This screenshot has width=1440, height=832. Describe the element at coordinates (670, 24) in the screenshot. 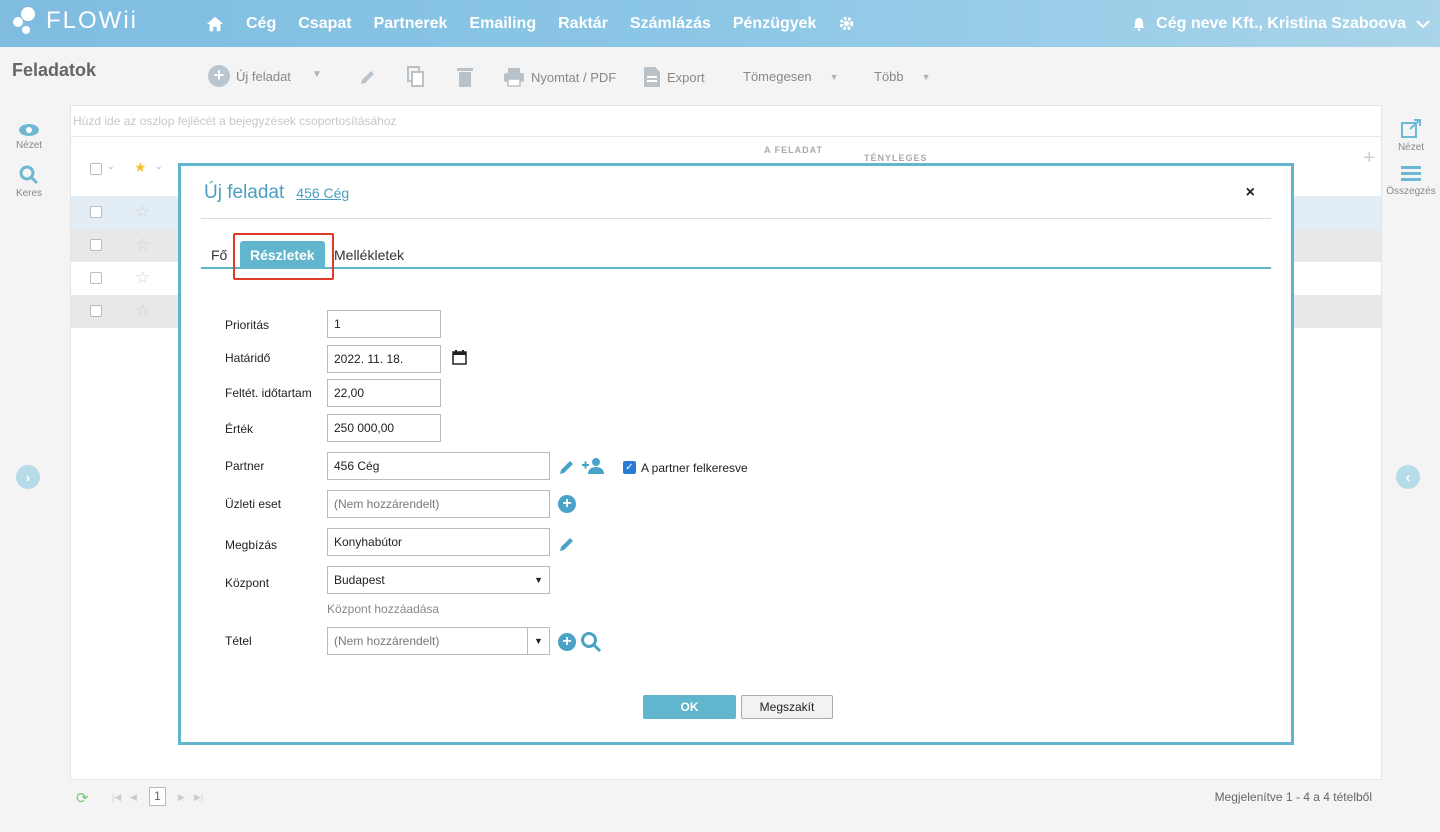

I see `nav-item-invoicing: Számlázás` at that location.